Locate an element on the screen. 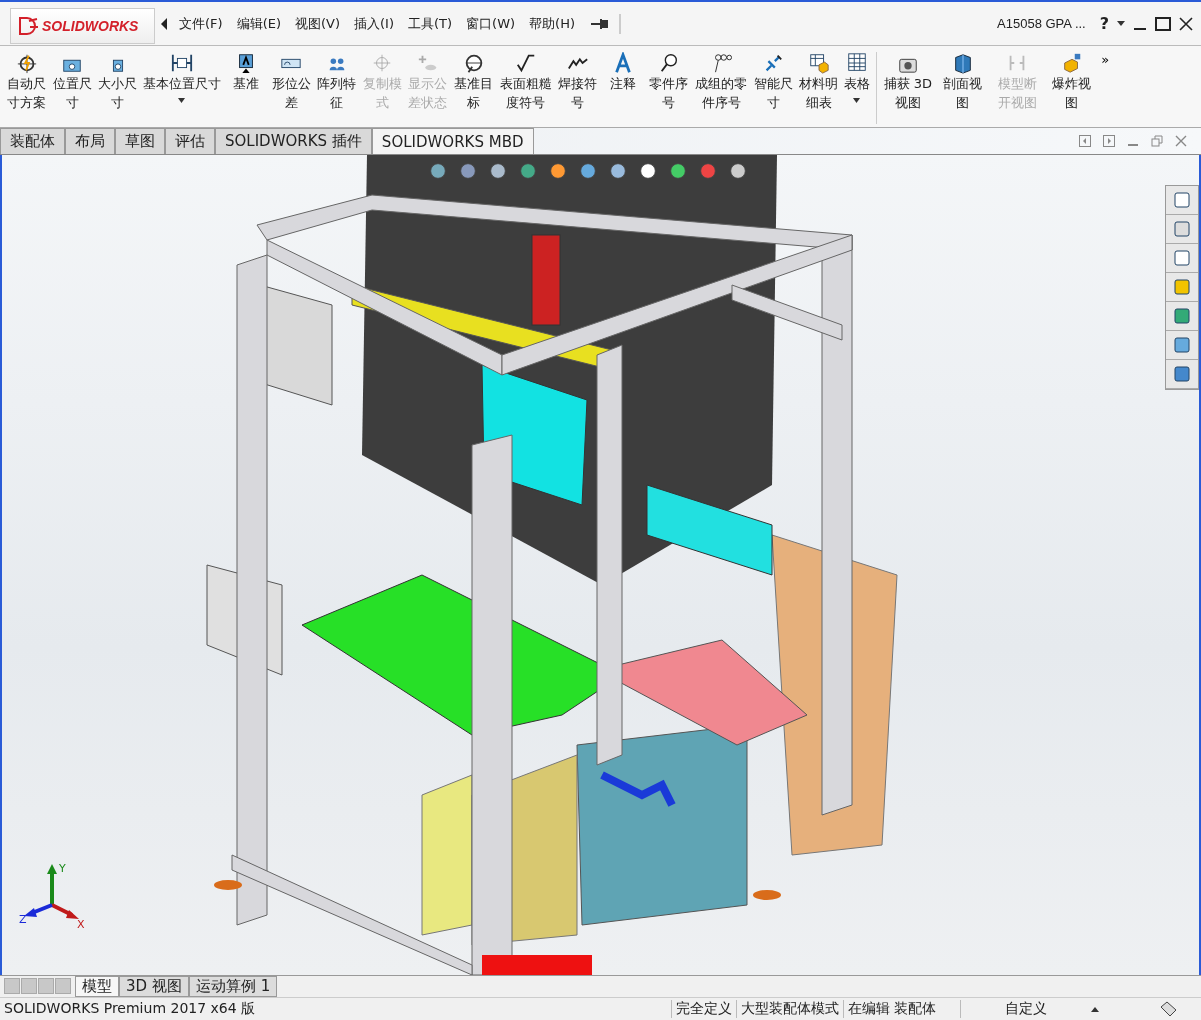 The width and height of the screenshot is (1201, 1020). ribbon-button: 材料明细表 is located at coordinates (818, 82).